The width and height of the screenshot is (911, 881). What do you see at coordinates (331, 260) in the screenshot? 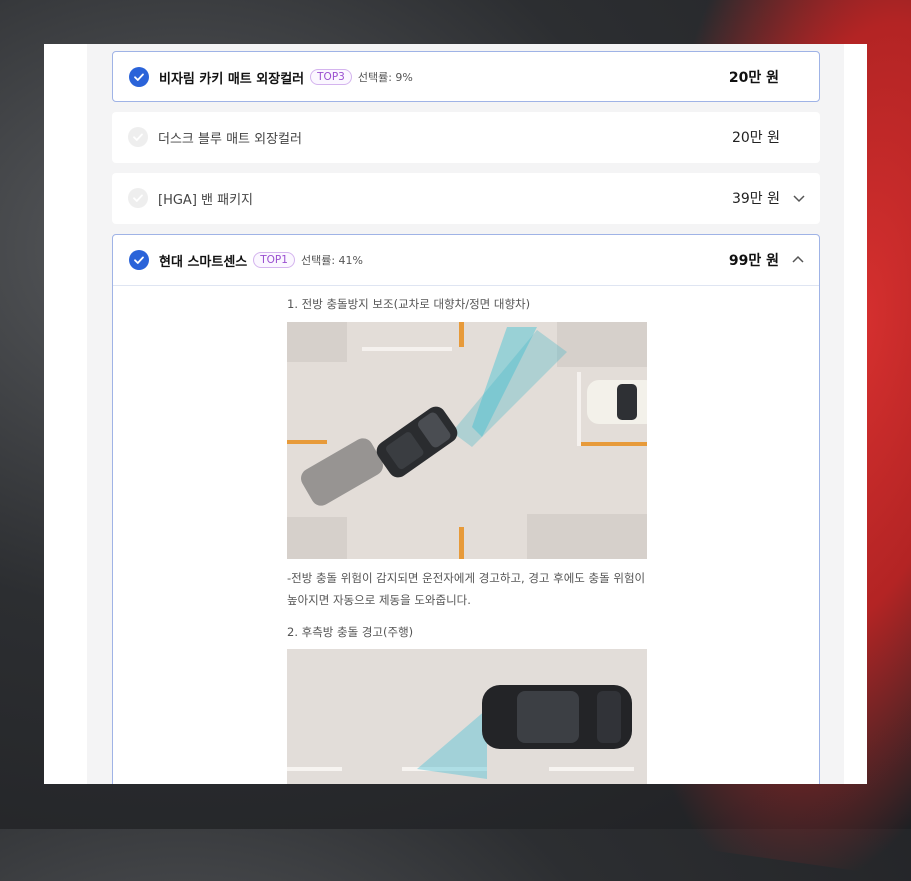
I see `selection-rate: 선택률: 41%` at bounding box center [331, 260].